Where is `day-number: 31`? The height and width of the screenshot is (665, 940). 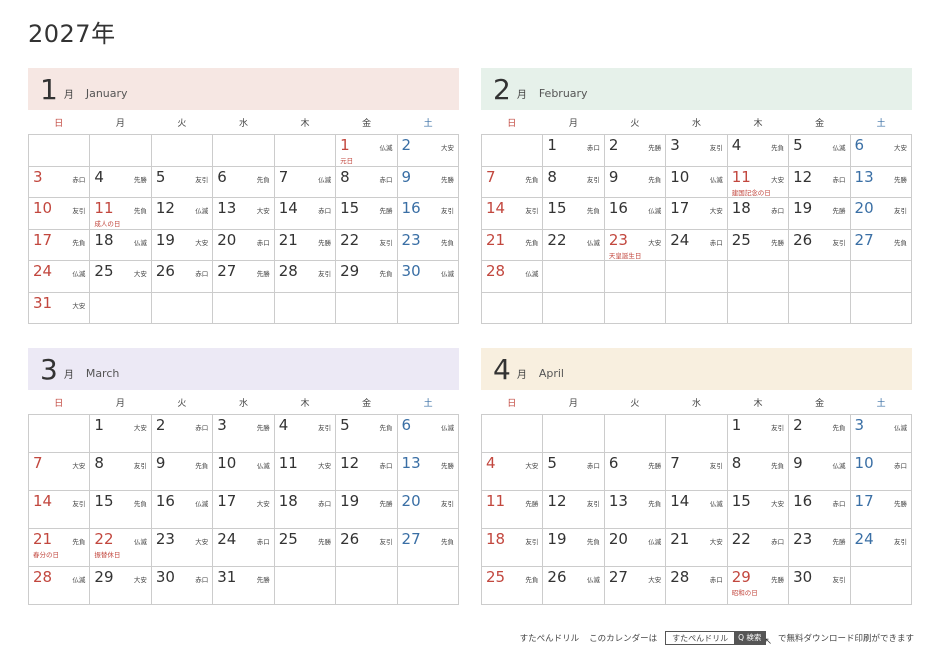
day-number: 31 is located at coordinates (43, 302).